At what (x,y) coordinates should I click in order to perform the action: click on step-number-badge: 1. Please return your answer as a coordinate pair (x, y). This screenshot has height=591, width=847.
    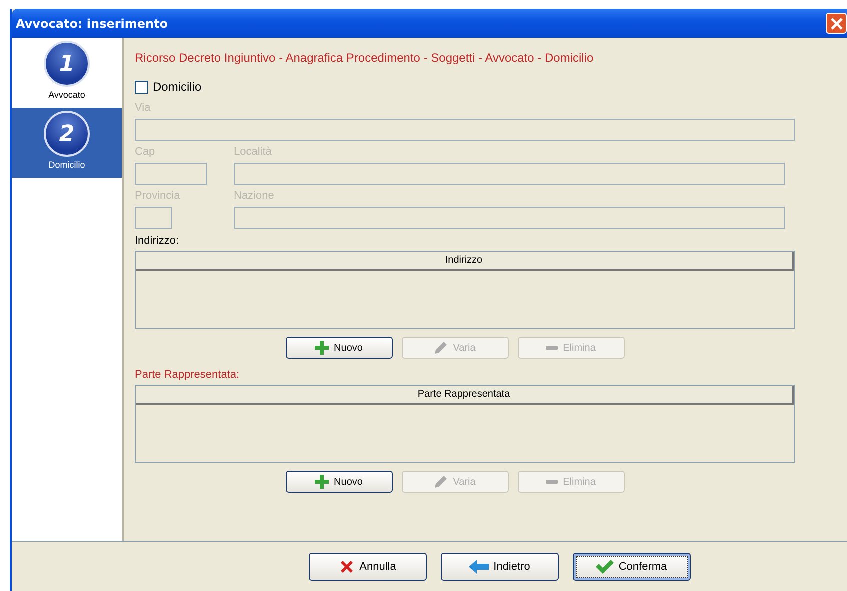
    Looking at the image, I should click on (67, 64).